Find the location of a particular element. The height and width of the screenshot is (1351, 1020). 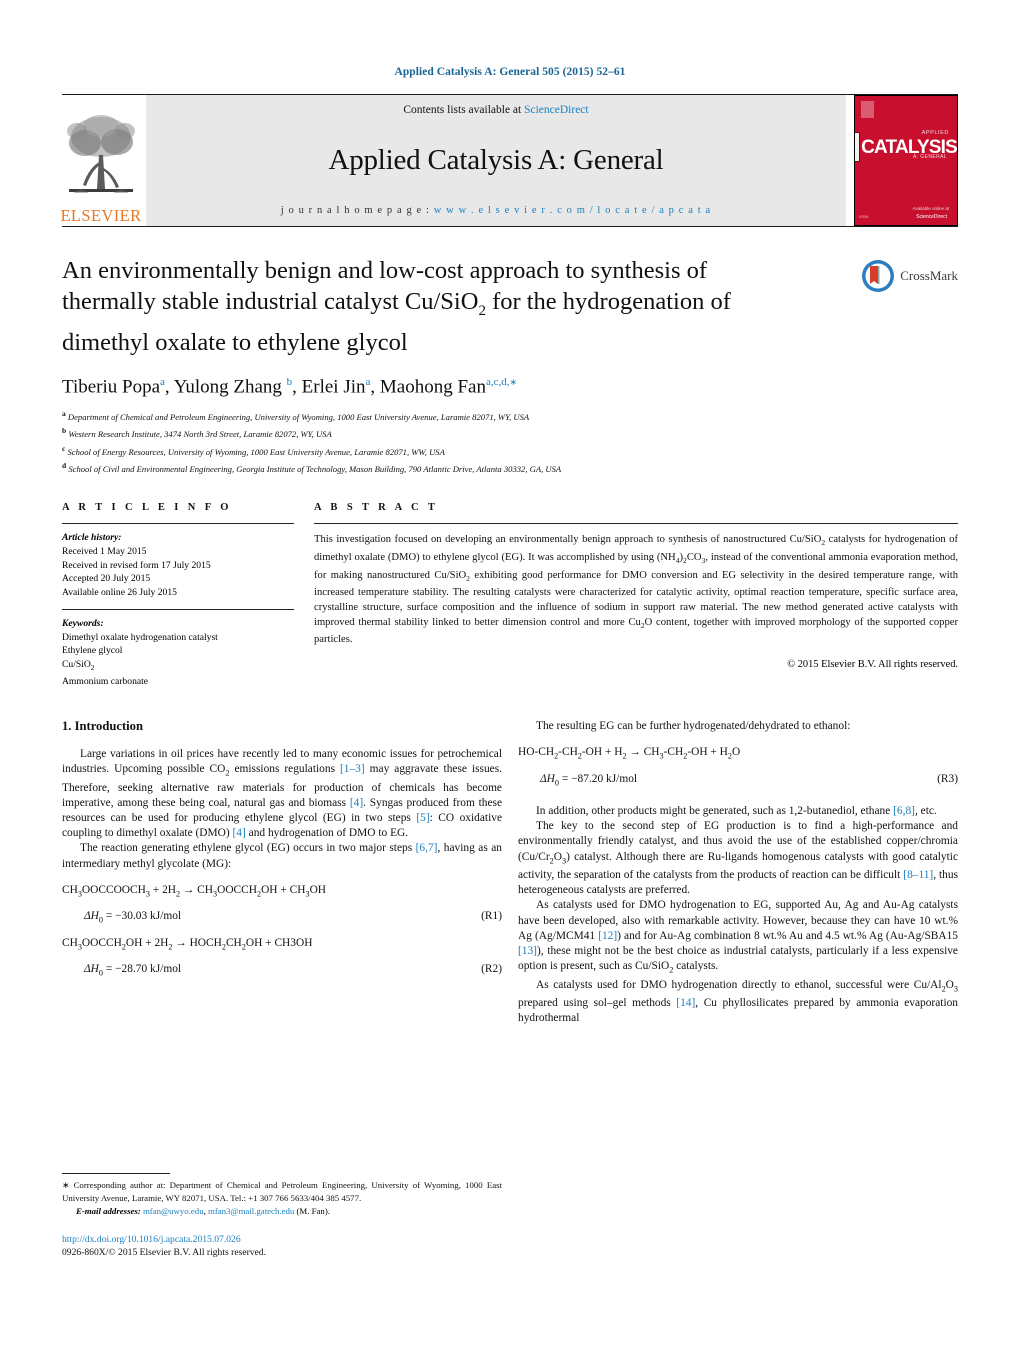

email-label: E-mail addresses: is located at coordinates (108, 1211).